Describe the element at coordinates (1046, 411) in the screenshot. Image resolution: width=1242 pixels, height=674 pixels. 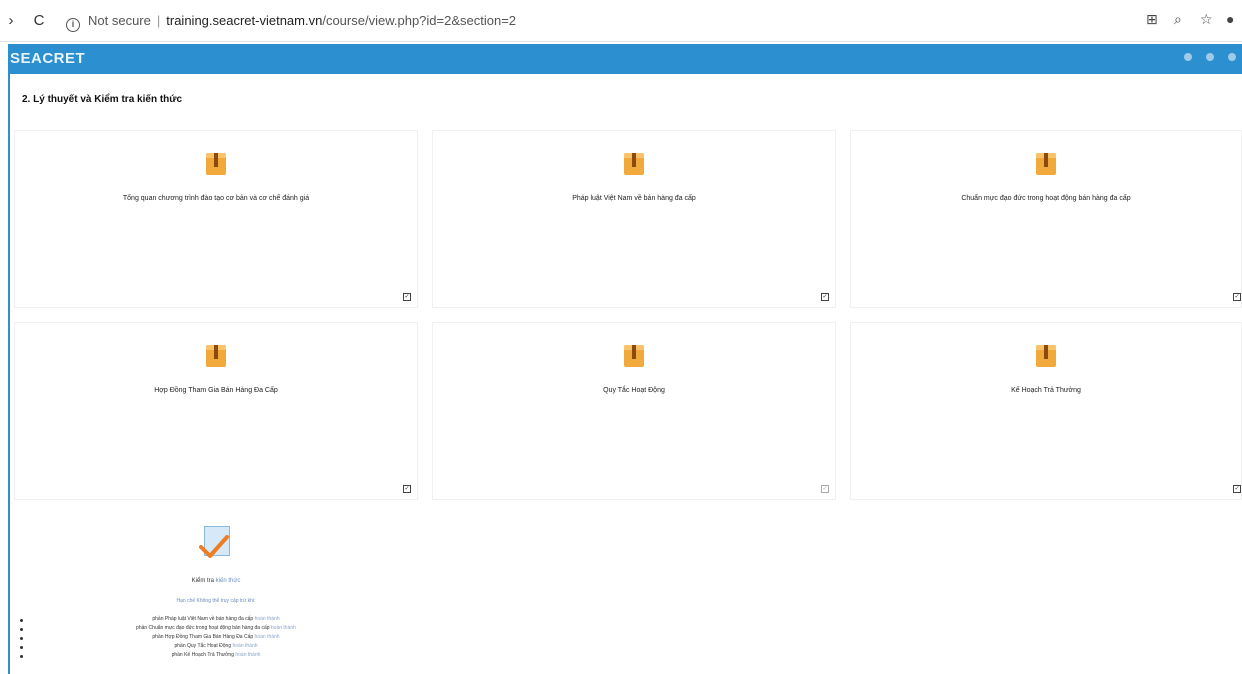
I see `activity-card: Kế Hoạch Trả Thưởng ✓` at that location.